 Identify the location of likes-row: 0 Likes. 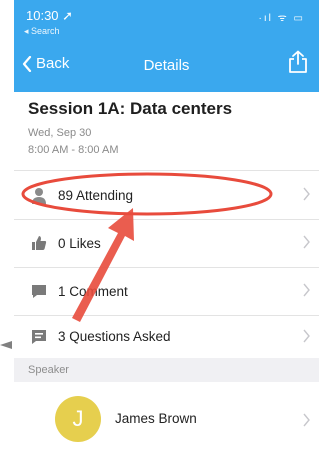
(166, 243).